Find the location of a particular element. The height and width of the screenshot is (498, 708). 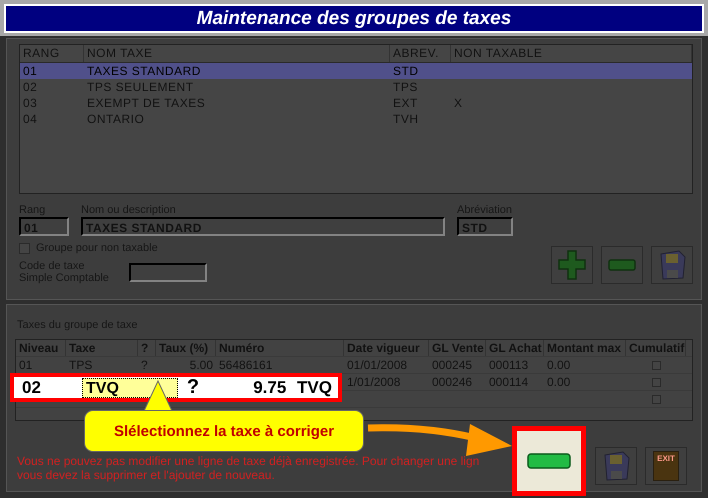

plus-icon is located at coordinates (572, 265).